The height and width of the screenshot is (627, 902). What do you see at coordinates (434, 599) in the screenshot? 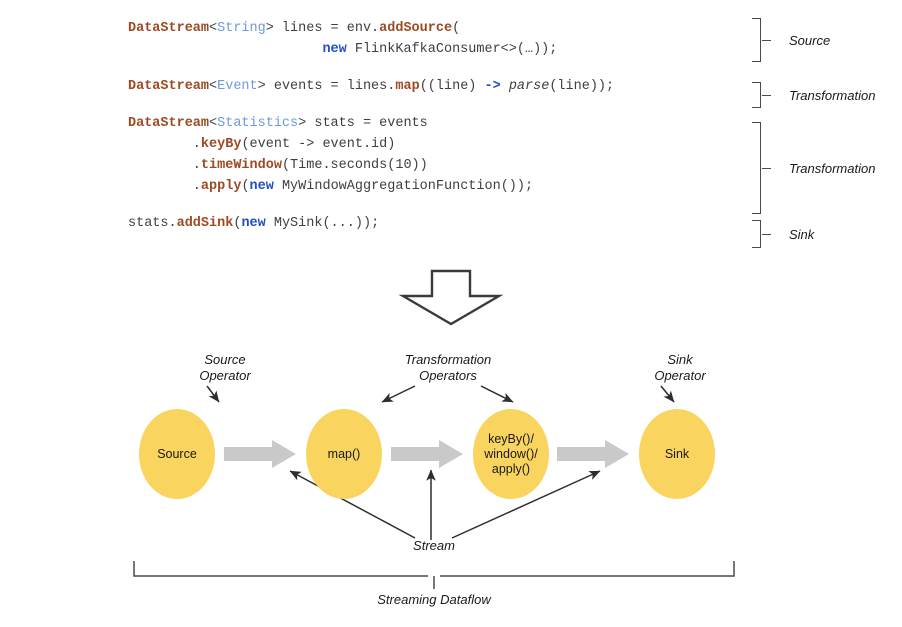
I see `streaming-dataflow-label: Streaming Dataflow` at bounding box center [434, 599].